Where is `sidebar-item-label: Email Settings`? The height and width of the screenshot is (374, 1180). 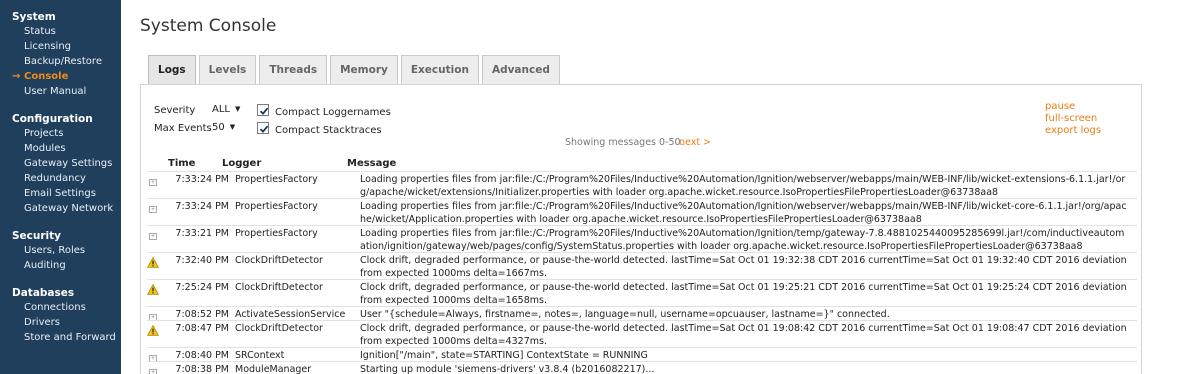 sidebar-item-label: Email Settings is located at coordinates (60, 193).